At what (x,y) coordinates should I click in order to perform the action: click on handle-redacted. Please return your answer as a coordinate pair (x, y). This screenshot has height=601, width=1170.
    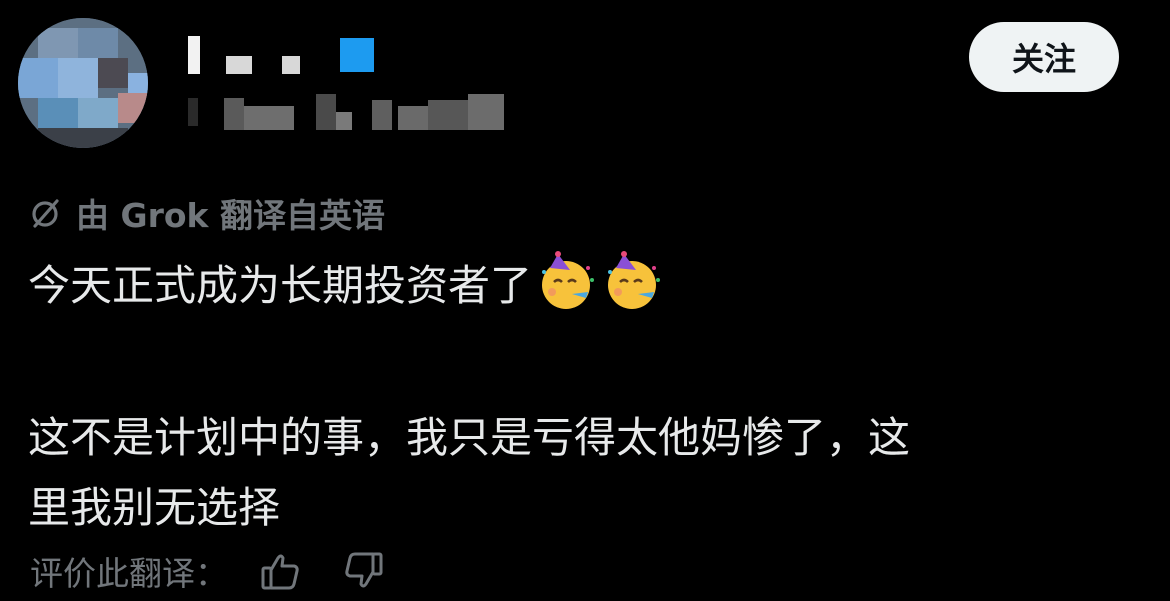
    Looking at the image, I should click on (353, 112).